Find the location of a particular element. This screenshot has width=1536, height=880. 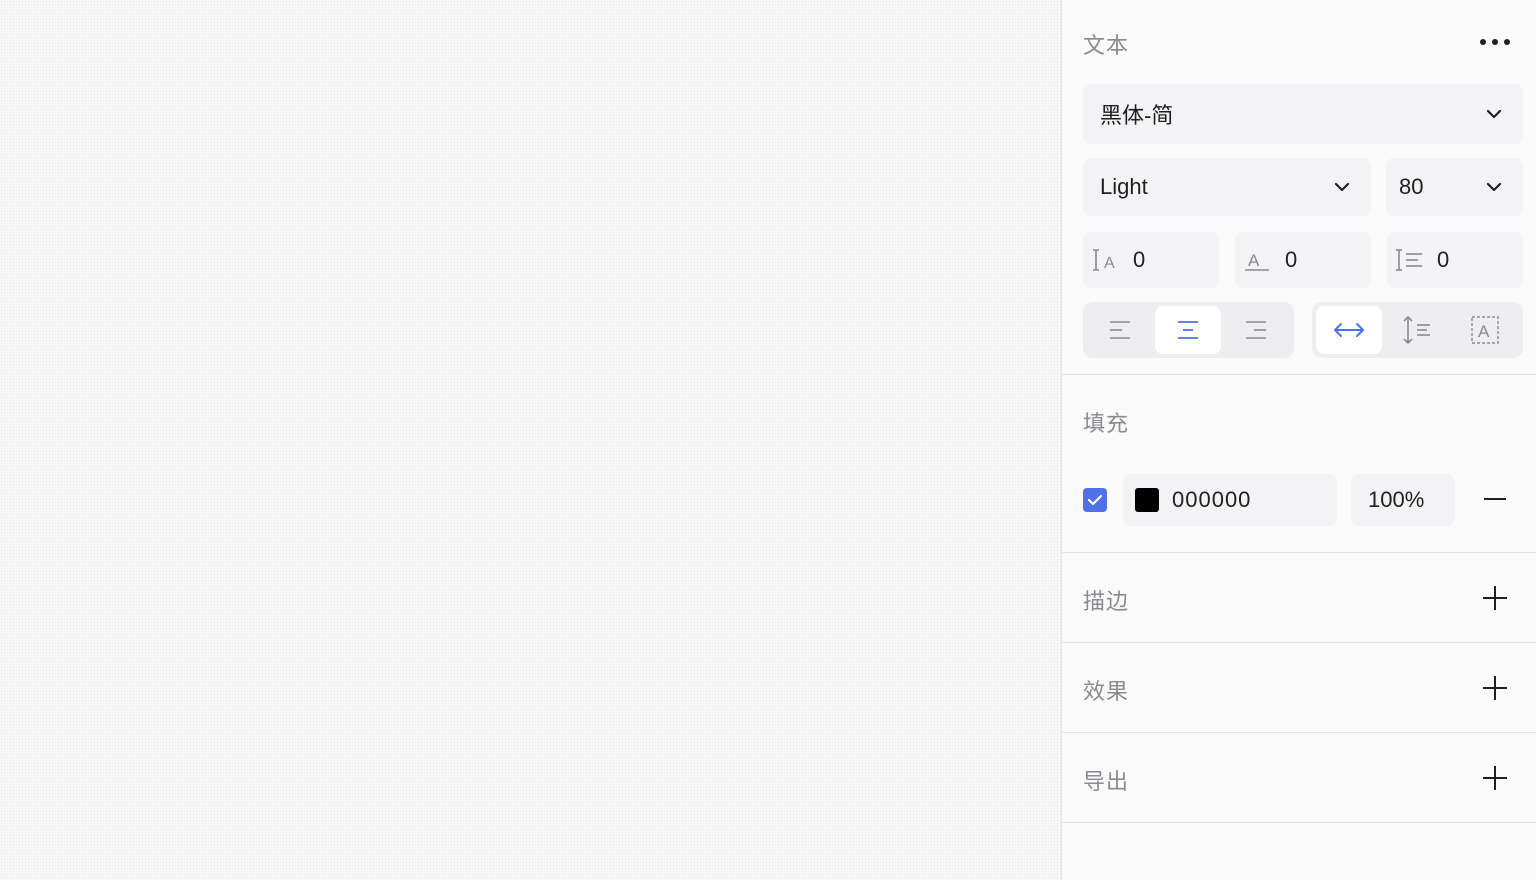

font-family-select: 黑体-简 is located at coordinates (1303, 114).